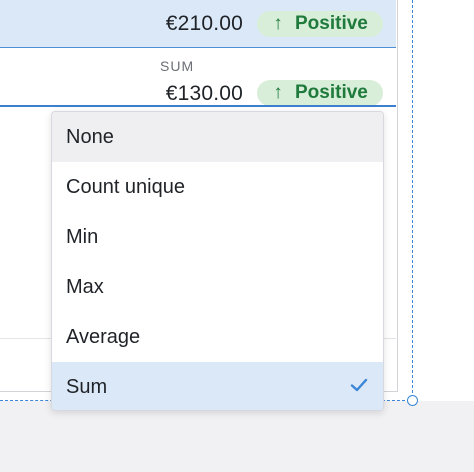 The image size is (474, 472). What do you see at coordinates (177, 66) in the screenshot?
I see `summary-caption: SUM` at bounding box center [177, 66].